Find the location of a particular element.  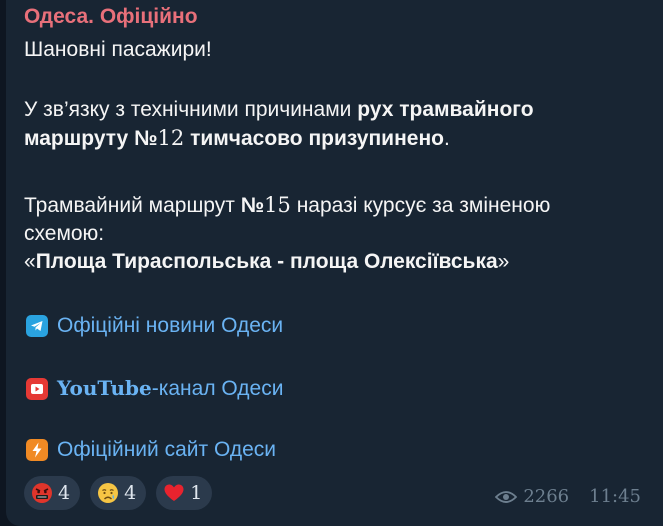

eye-icon is located at coordinates (506, 497).